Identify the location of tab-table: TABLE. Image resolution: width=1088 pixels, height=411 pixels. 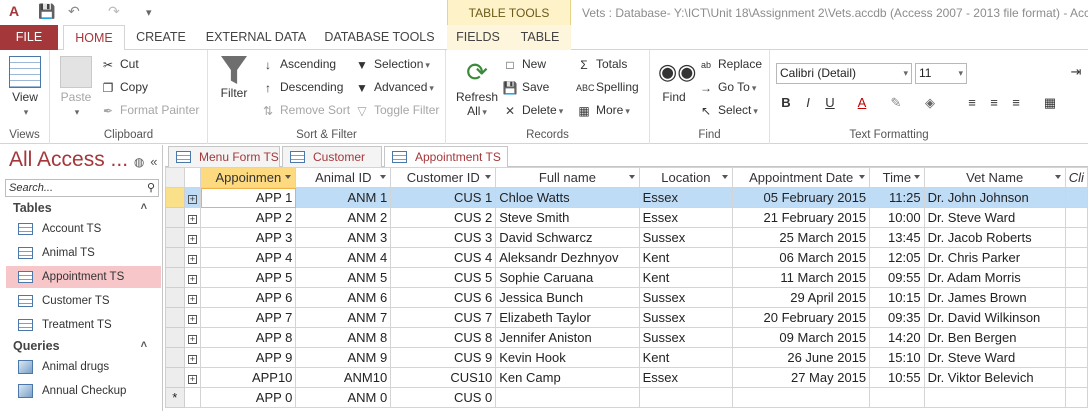
(540, 37).